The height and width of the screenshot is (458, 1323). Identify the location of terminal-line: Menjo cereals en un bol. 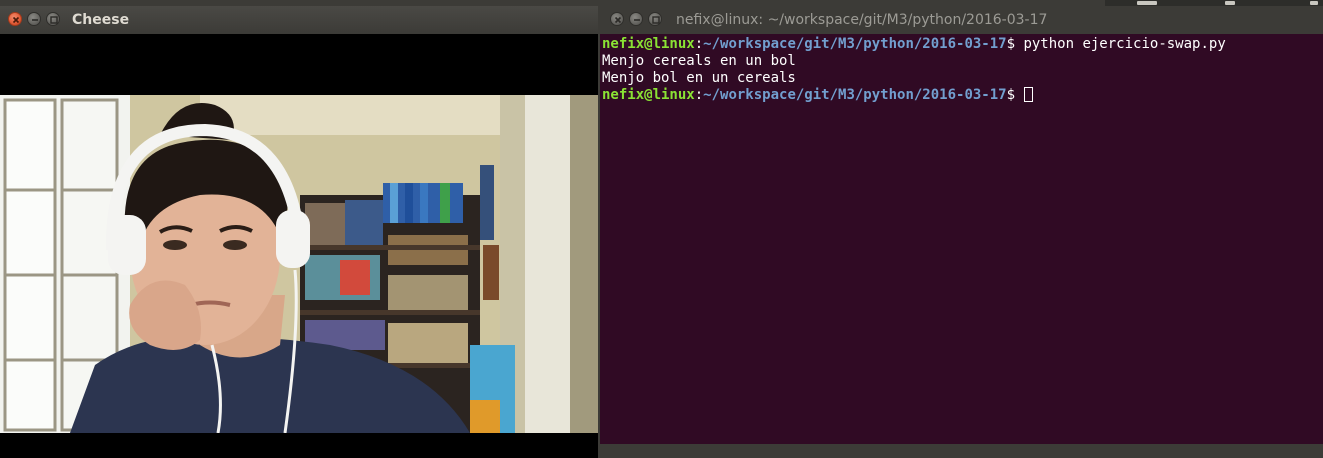
(699, 61).